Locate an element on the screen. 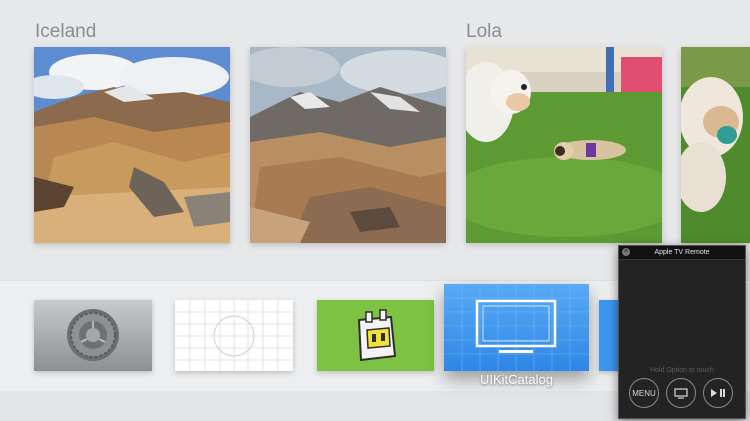 The width and height of the screenshot is (750, 421). tv-button is located at coordinates (681, 393).